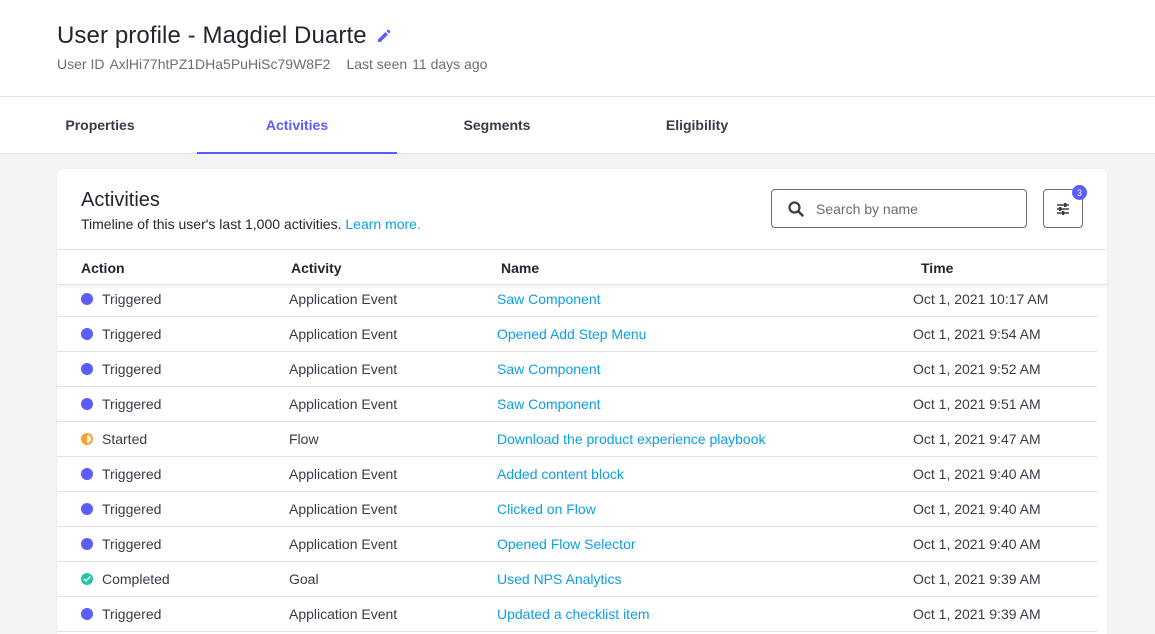  What do you see at coordinates (977, 439) in the screenshot?
I see `activity-time: Oct 1, 2021 9:47 AM` at bounding box center [977, 439].